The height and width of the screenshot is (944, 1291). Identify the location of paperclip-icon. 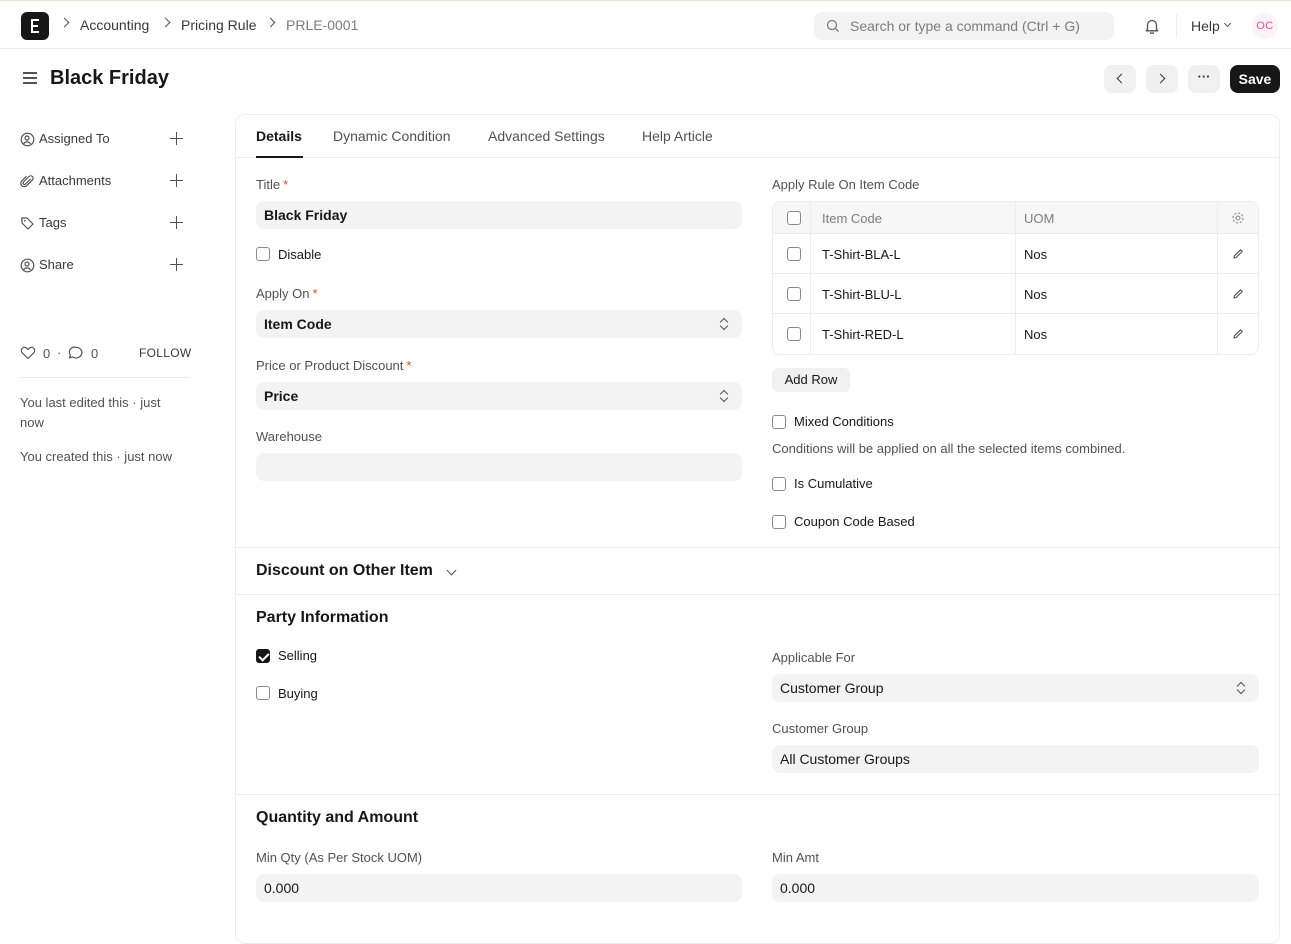
(27, 181).